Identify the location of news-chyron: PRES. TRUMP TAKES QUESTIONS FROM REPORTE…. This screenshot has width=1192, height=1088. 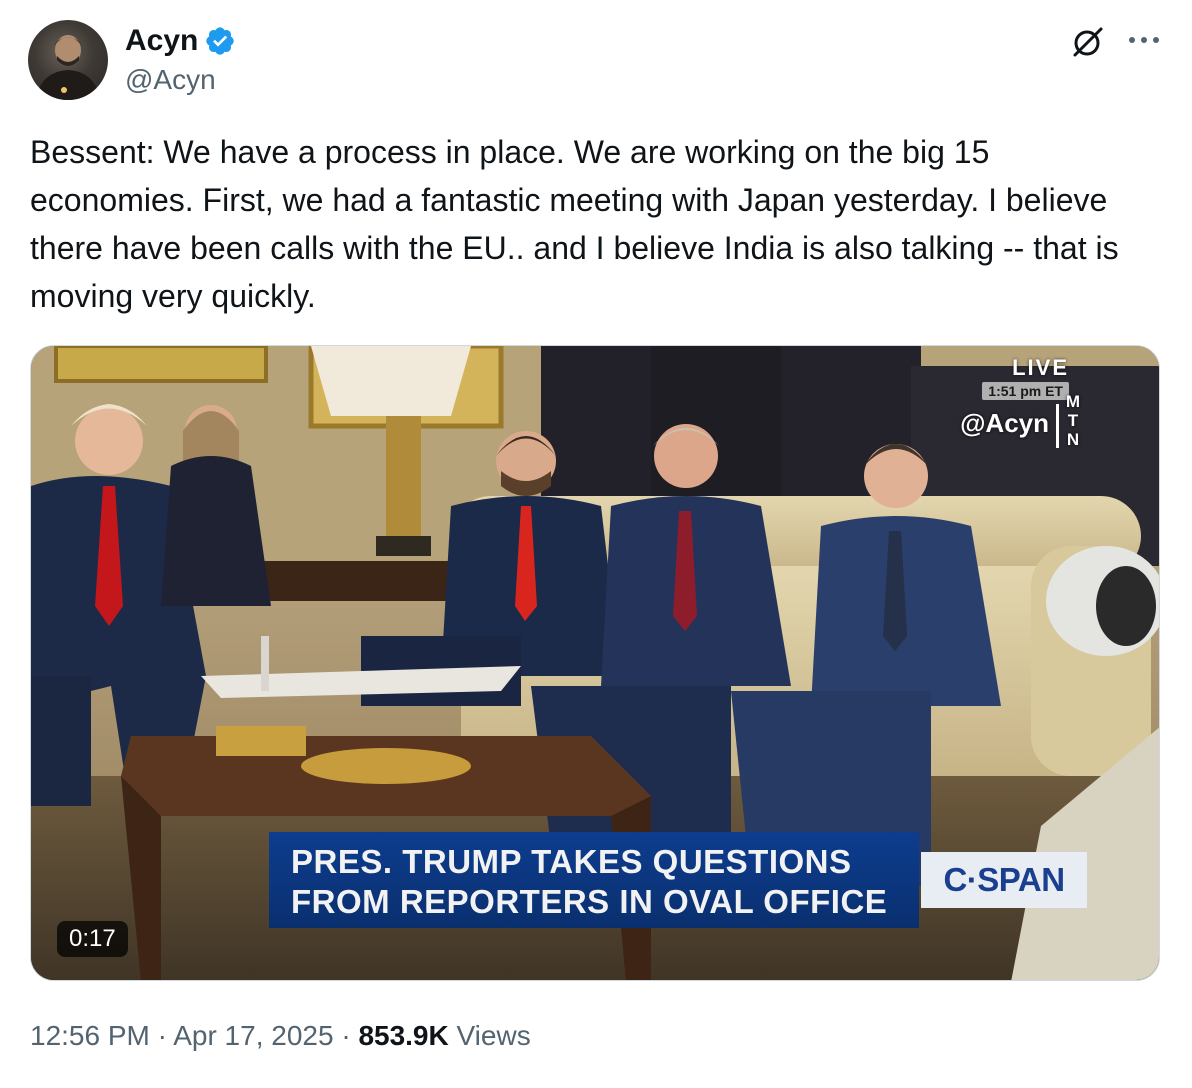
(594, 880).